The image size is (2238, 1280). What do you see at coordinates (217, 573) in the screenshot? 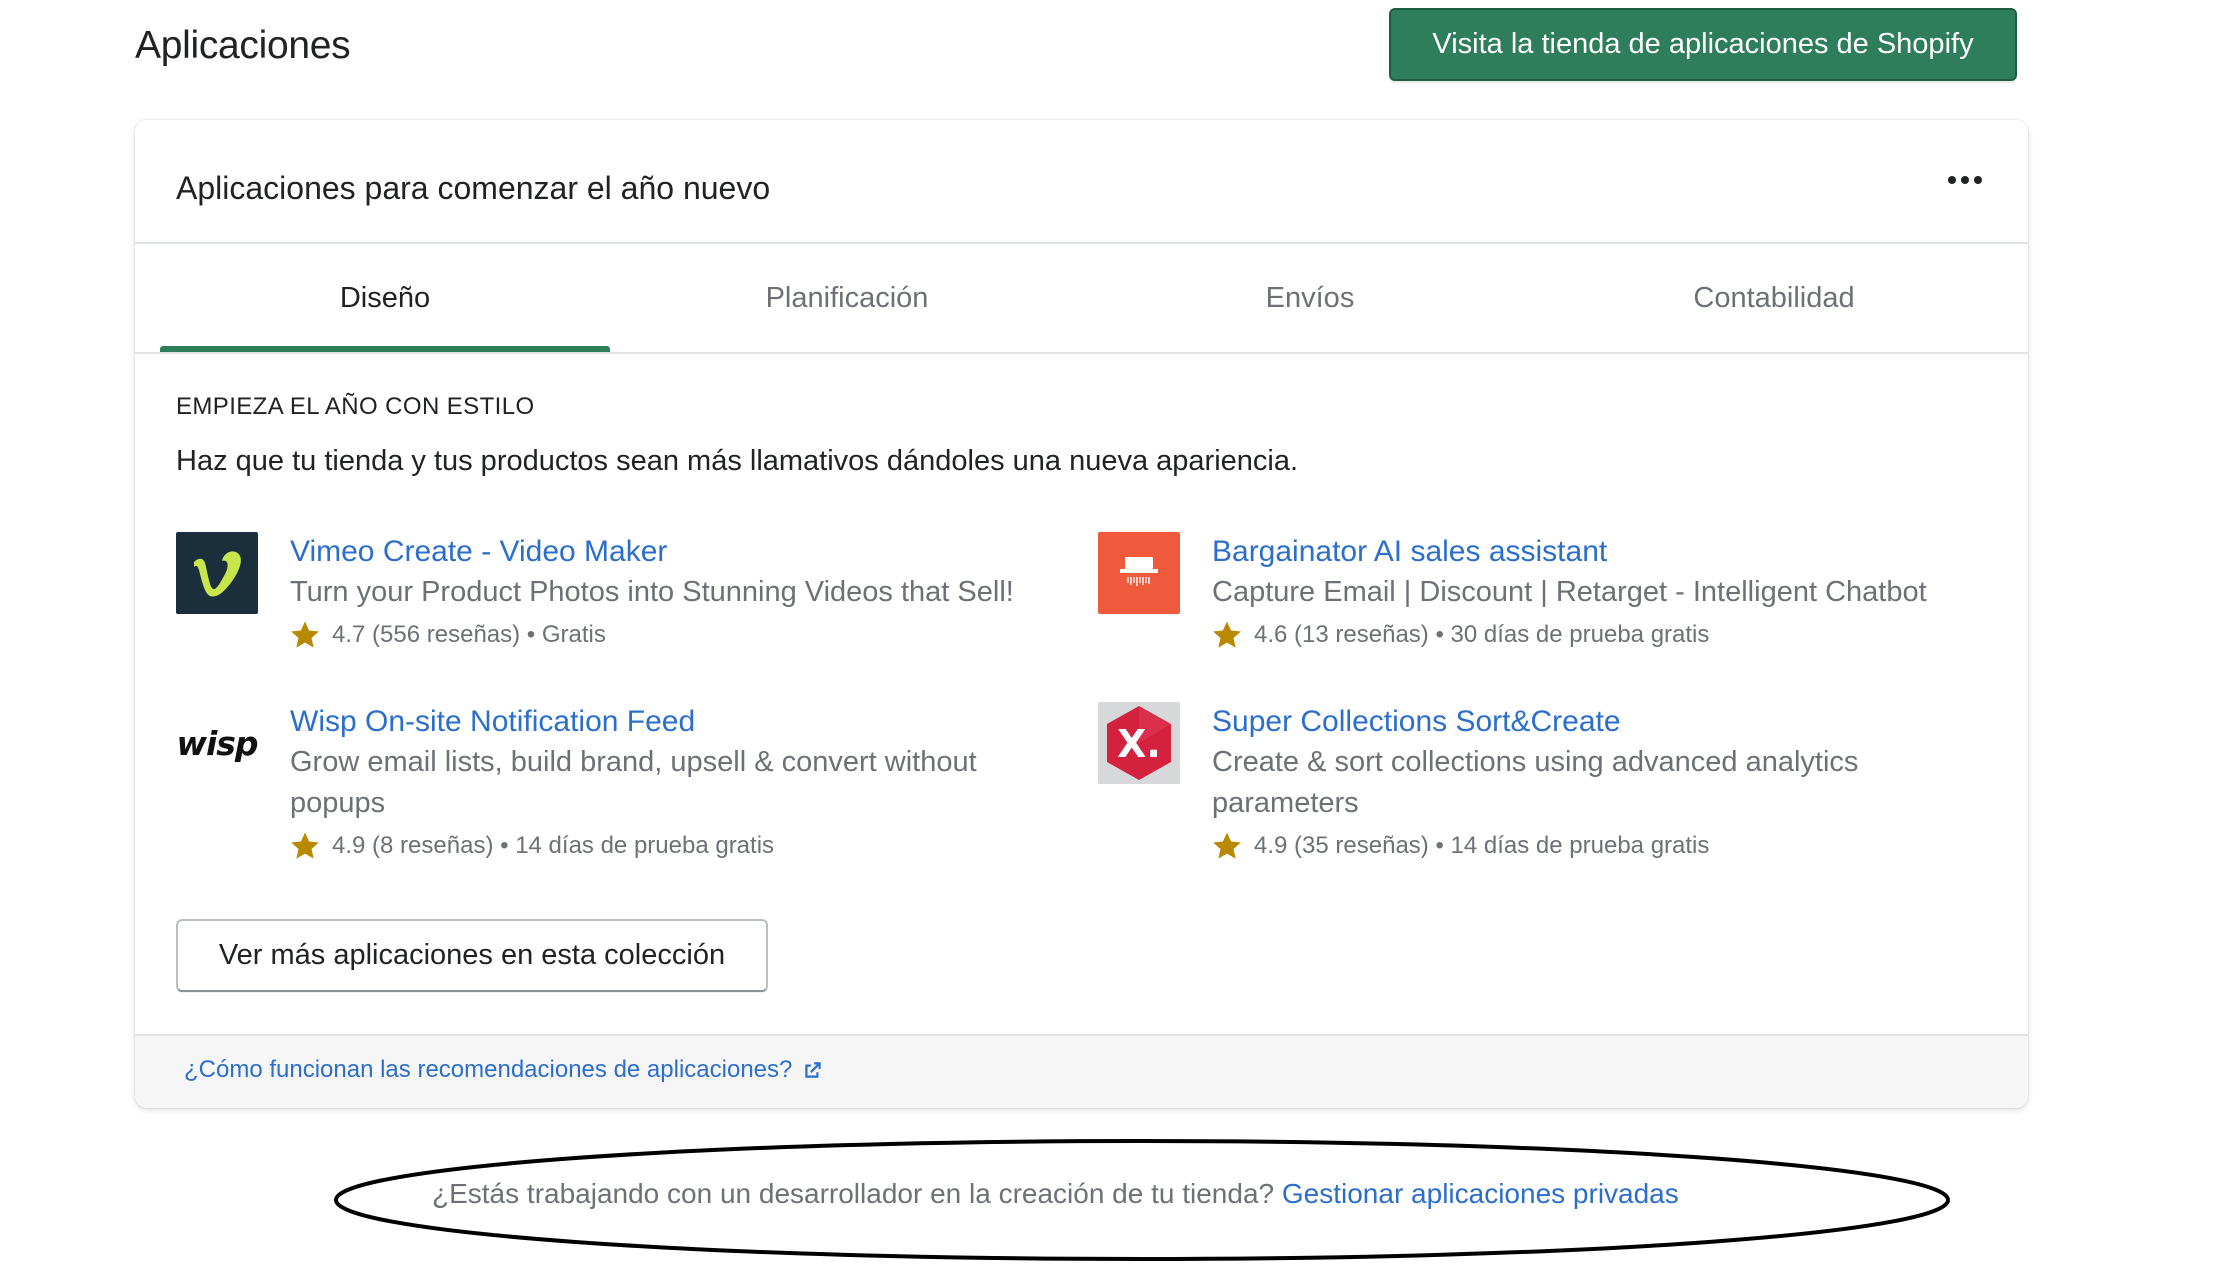
I see `vimeo-logo-icon` at bounding box center [217, 573].